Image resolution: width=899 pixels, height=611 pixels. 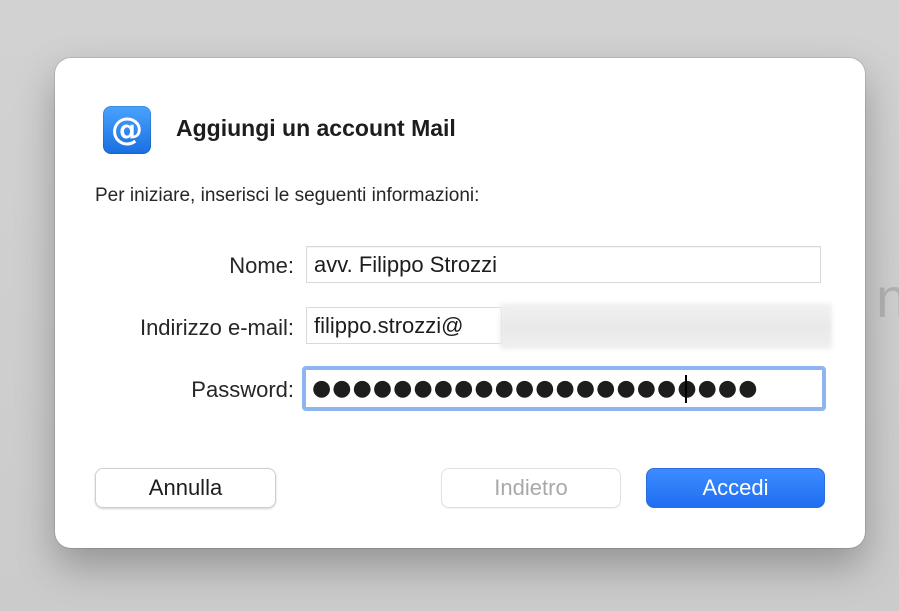 I want to click on background-text-fragment: n, so click(x=887, y=297).